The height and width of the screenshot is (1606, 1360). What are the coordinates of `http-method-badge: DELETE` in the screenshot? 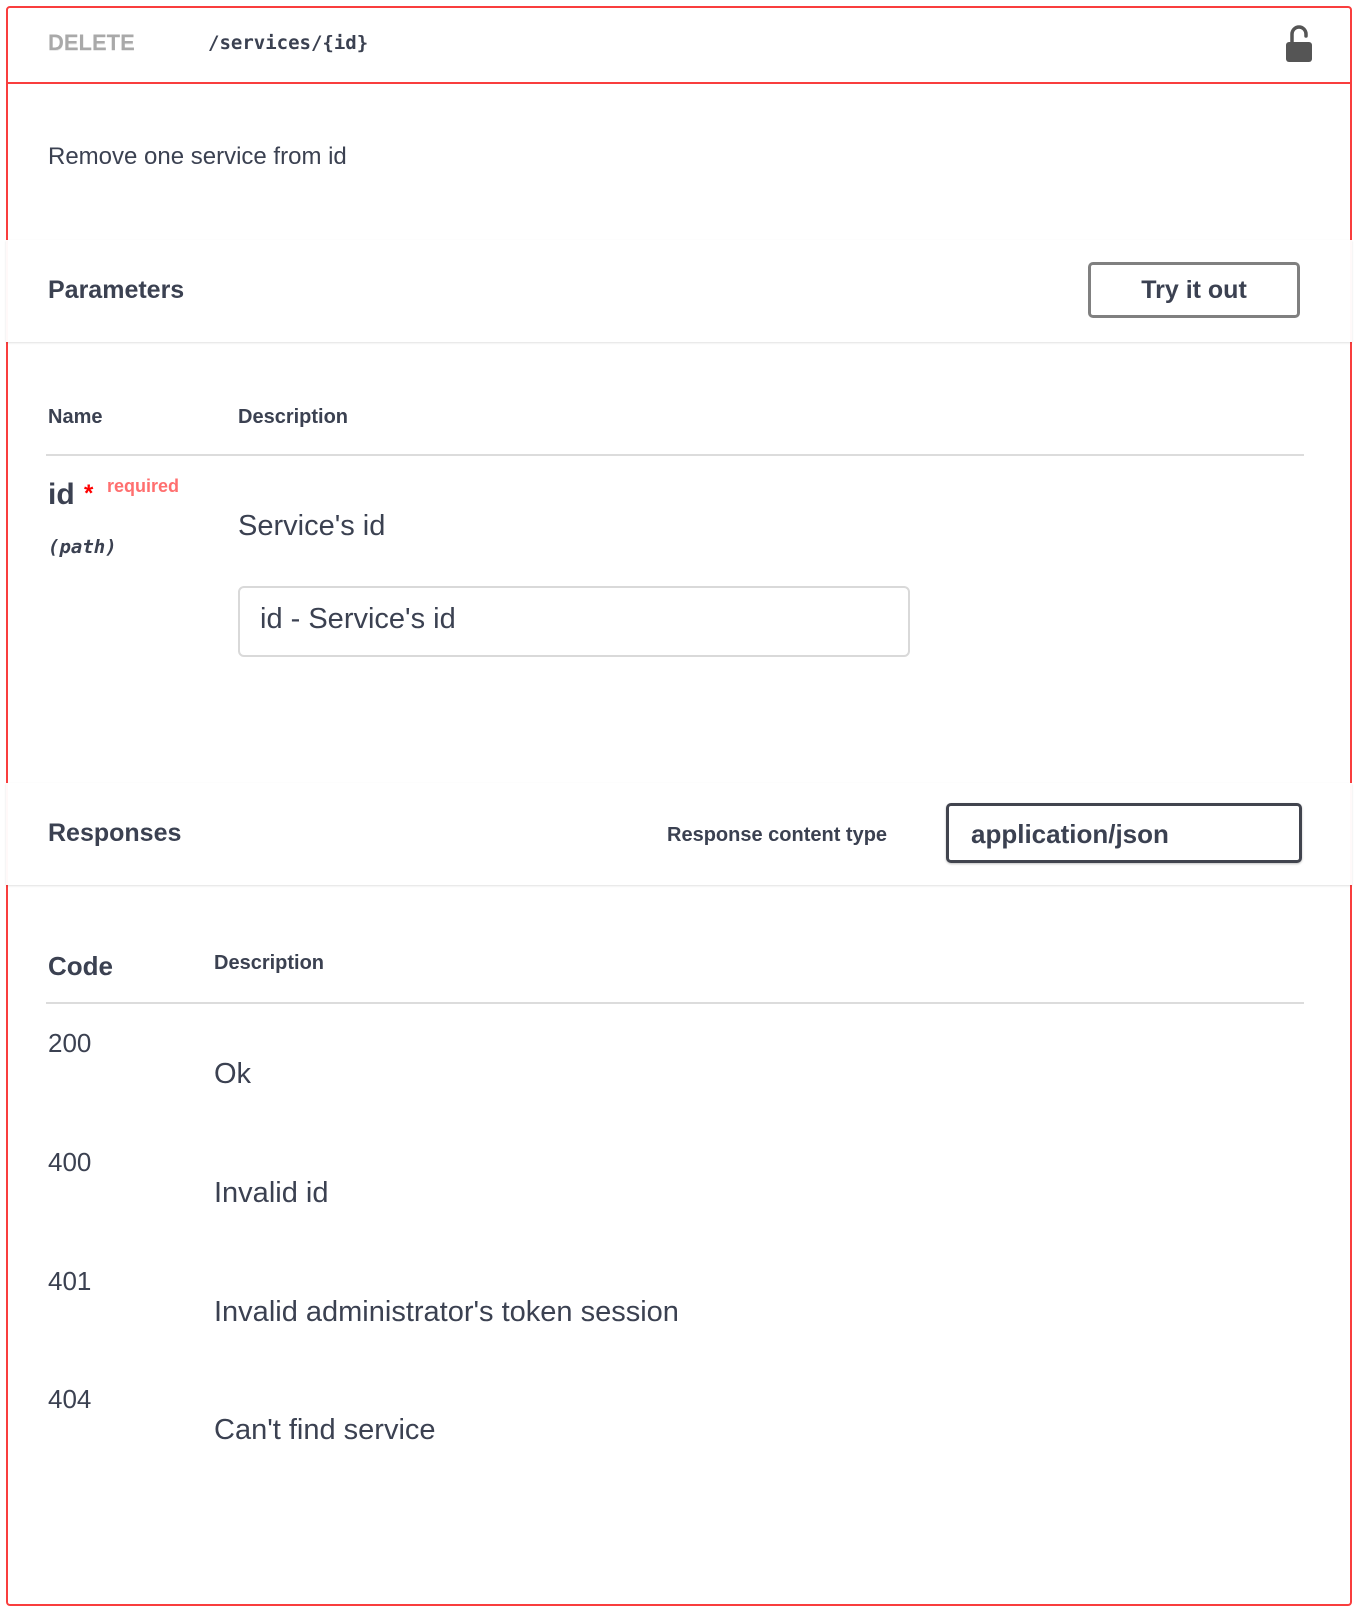 It's located at (91, 42).